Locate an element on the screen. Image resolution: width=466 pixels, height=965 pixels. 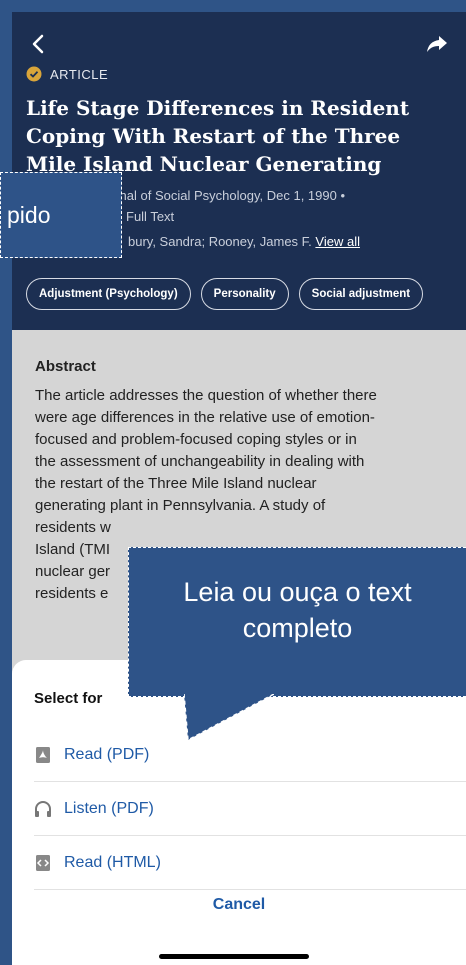
tutorial-callout-main: Leia ou ouça o text completo is located at coordinates (297, 622).